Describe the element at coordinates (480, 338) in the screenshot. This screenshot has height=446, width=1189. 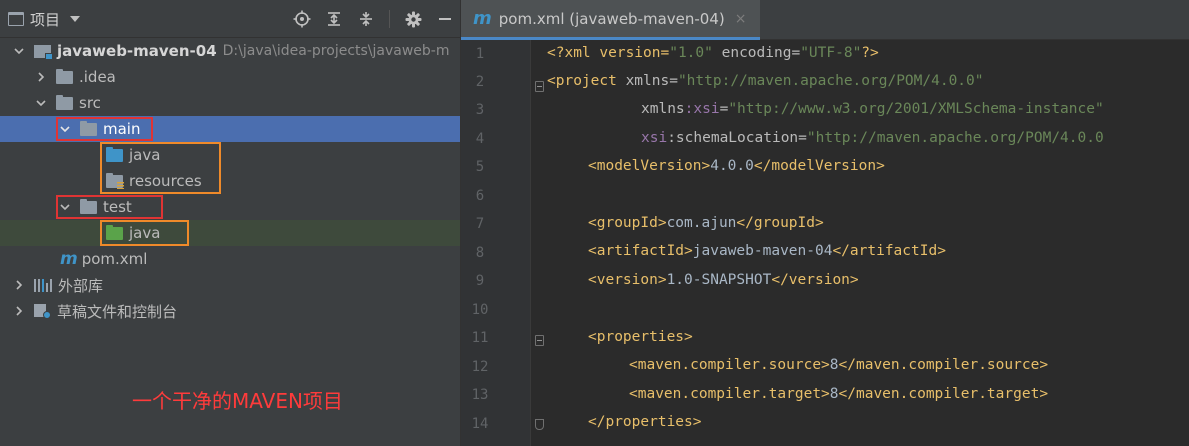
I see `line-number: 11` at that location.